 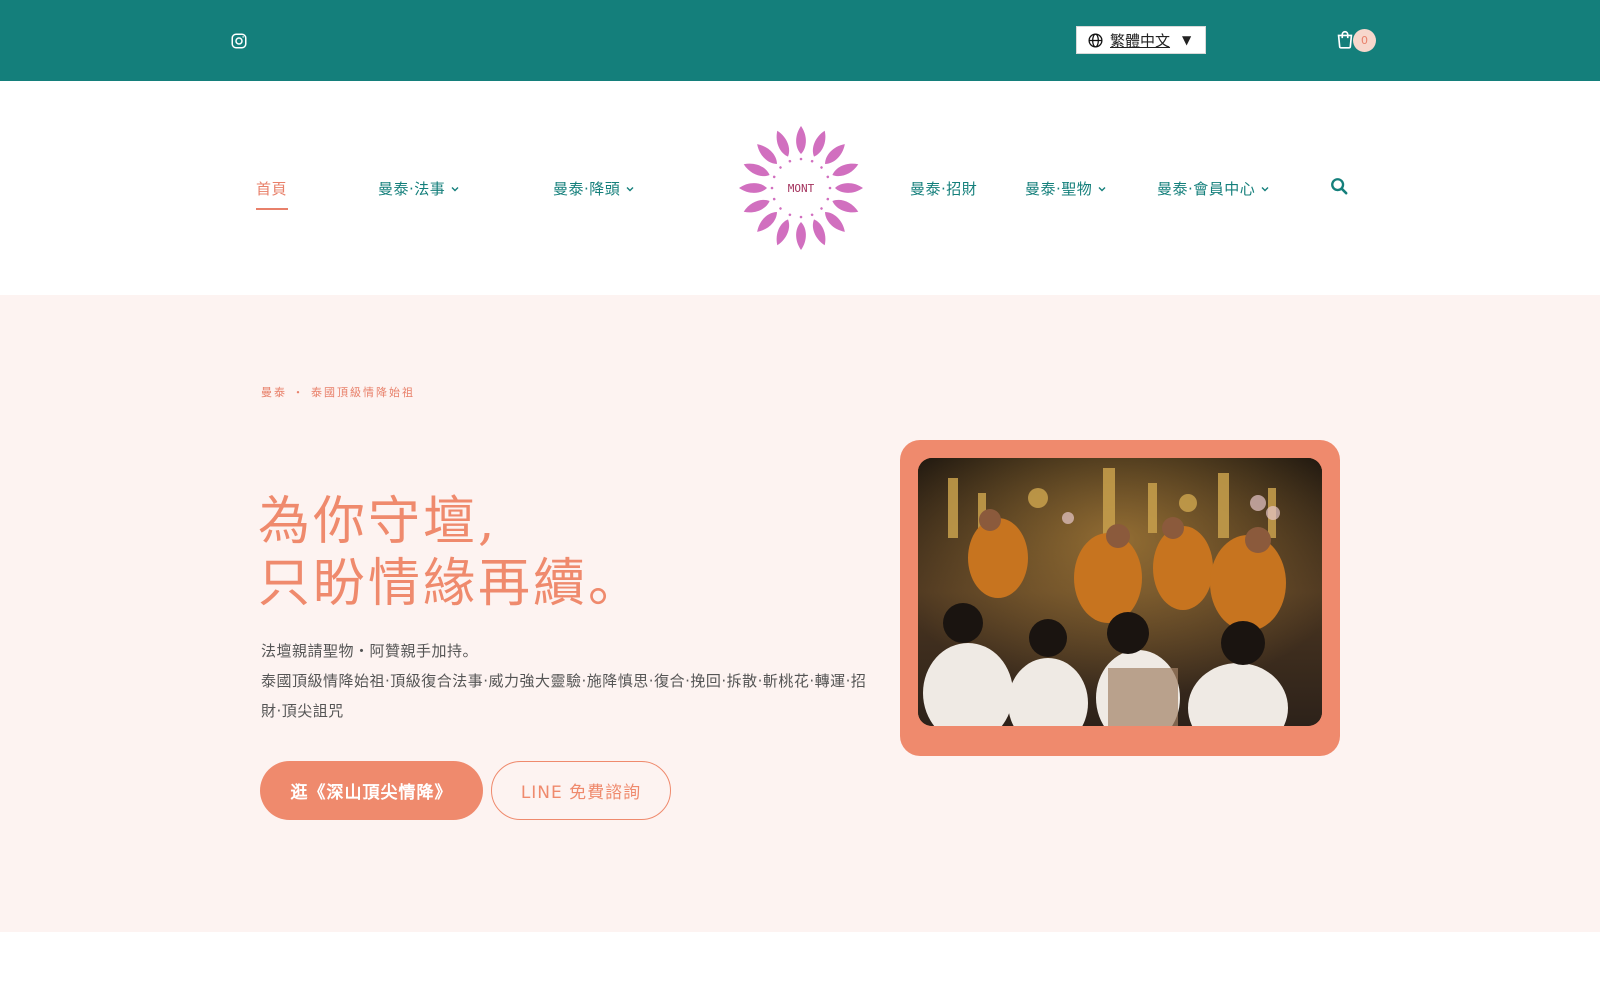 I want to click on nav-amulets: 曼泰‧聖物, so click(x=1066, y=188).